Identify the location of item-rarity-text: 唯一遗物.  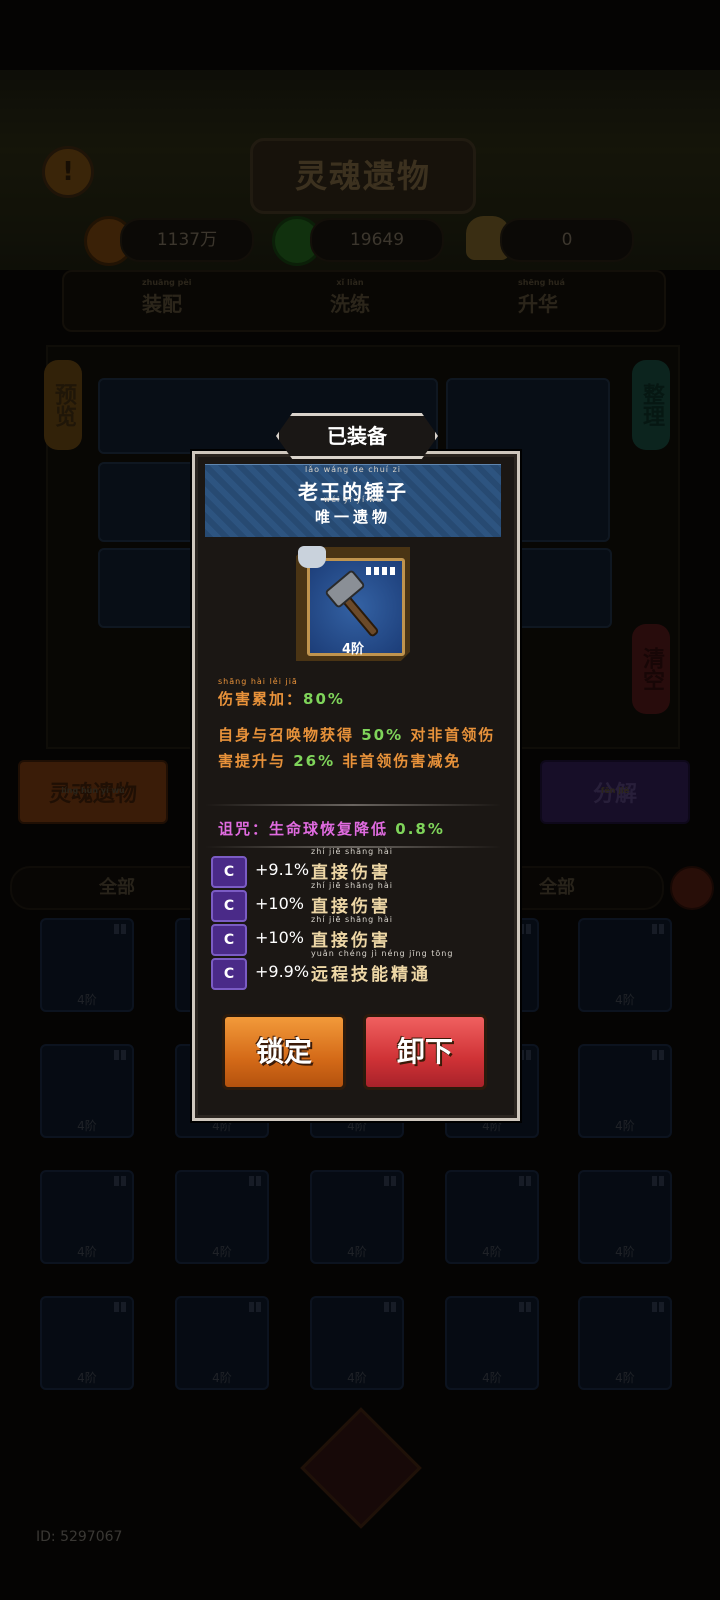
(352, 517).